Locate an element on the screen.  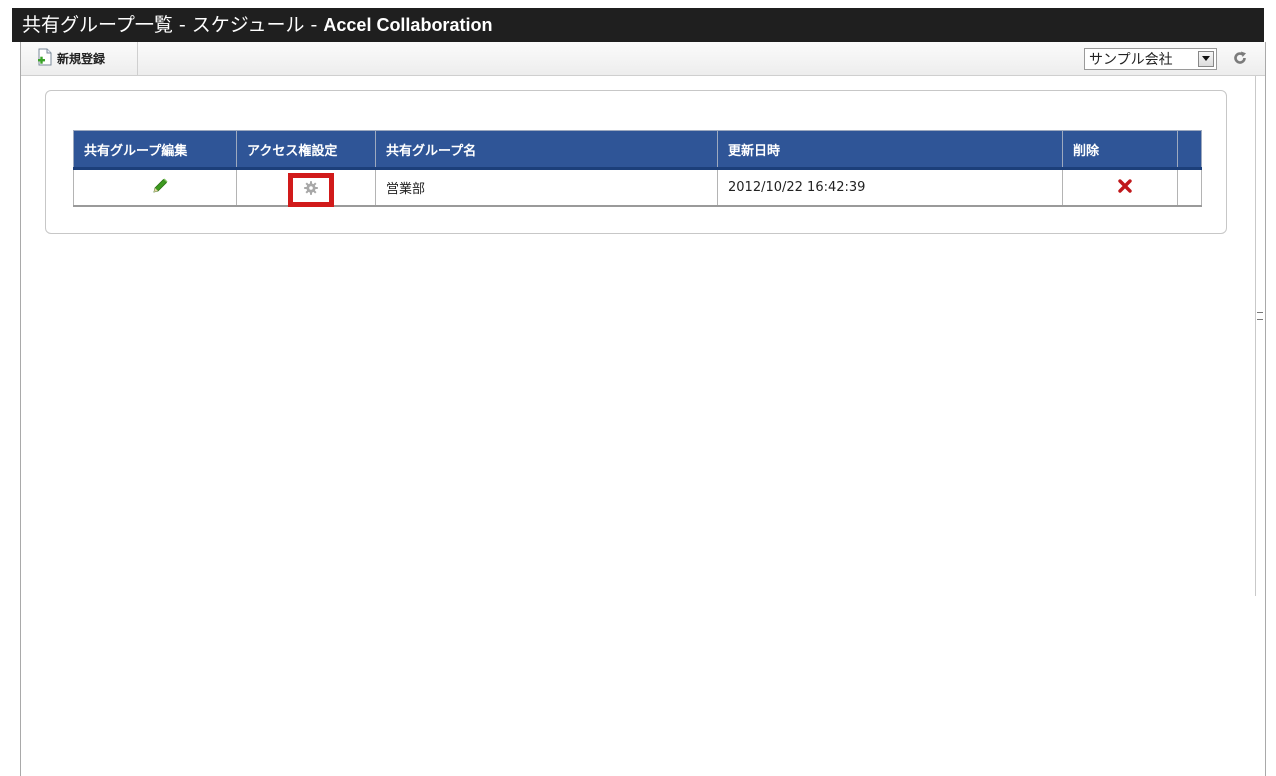
delete-cell is located at coordinates (1120, 187).